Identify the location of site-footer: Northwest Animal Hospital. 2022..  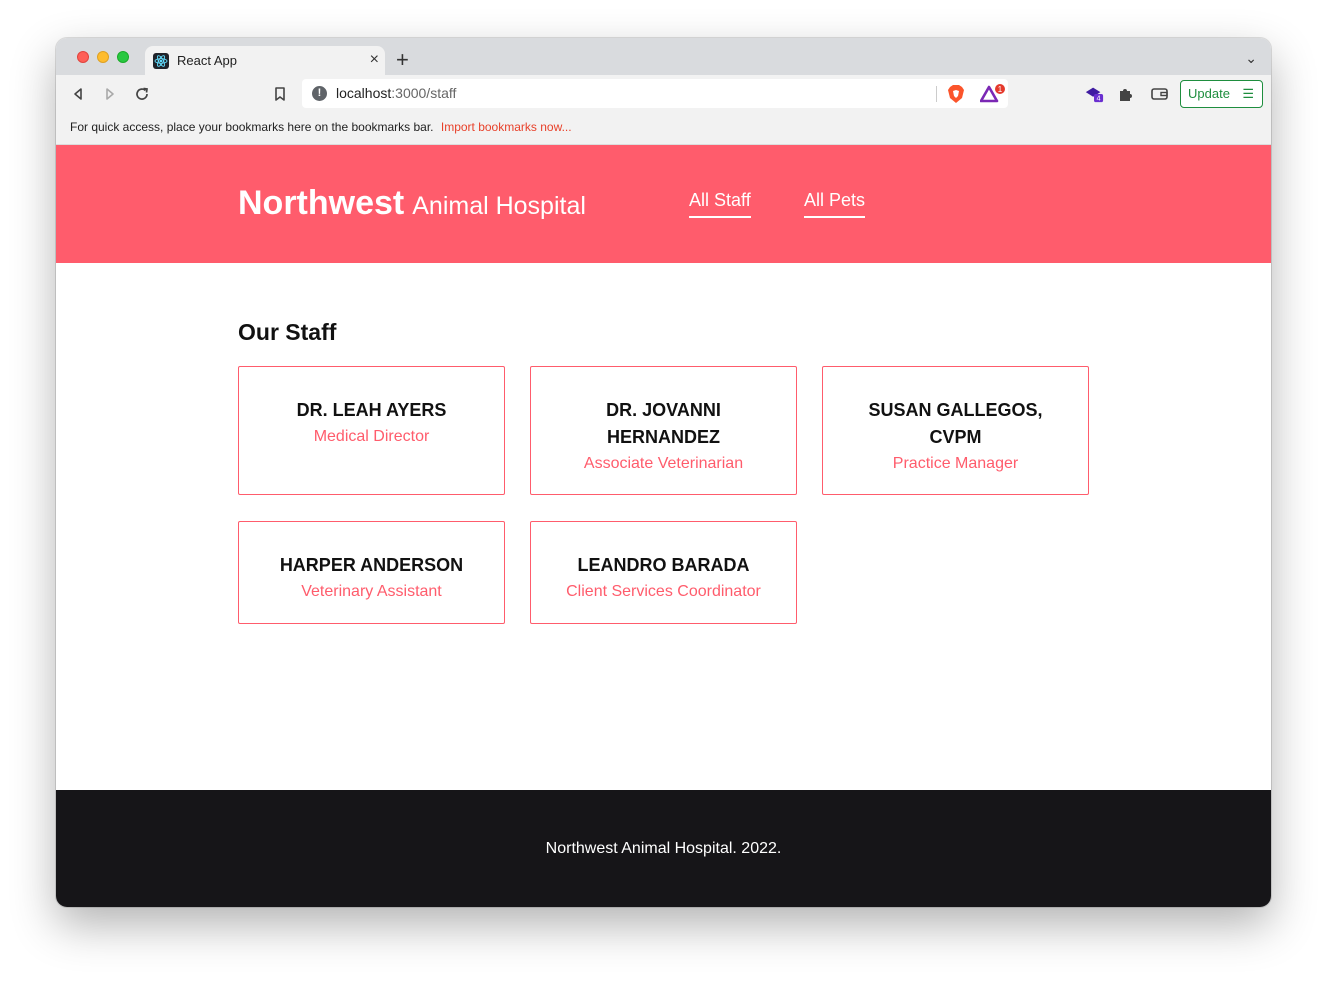
(663, 848).